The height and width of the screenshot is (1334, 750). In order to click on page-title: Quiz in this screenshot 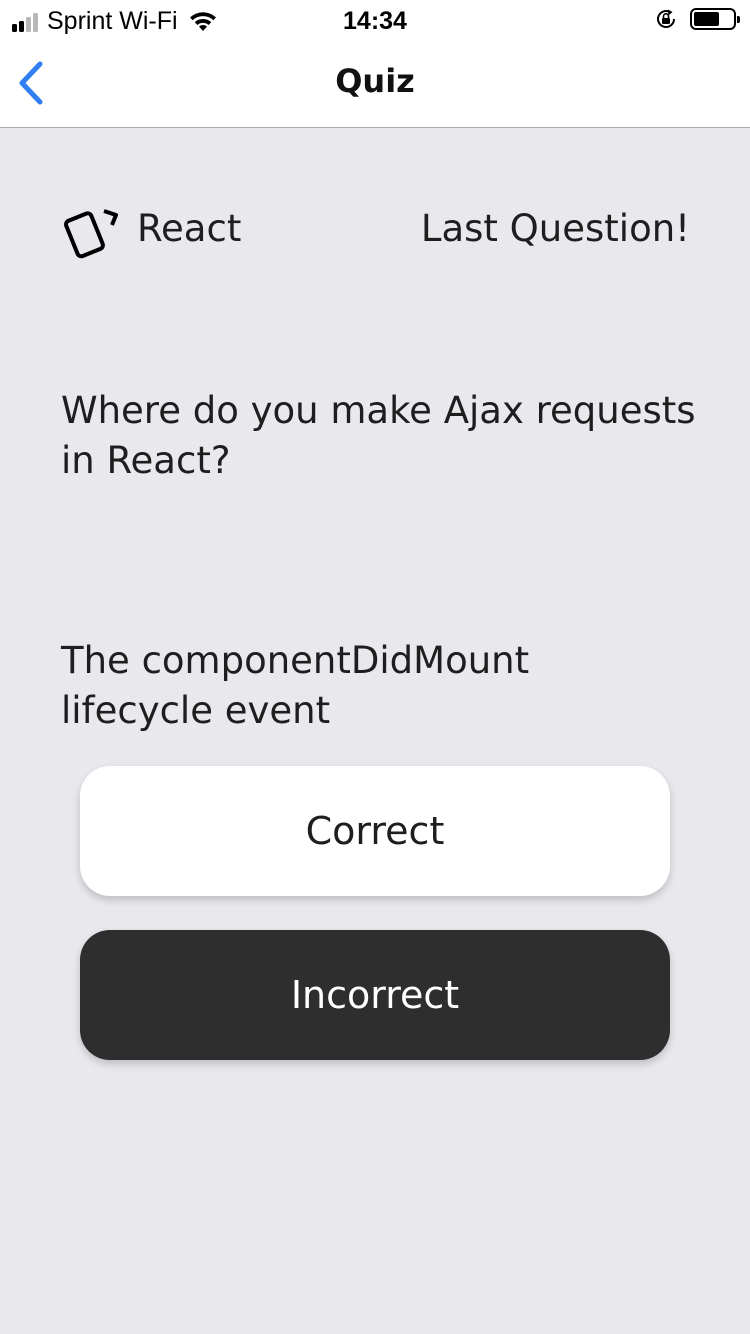, I will do `click(375, 81)`.